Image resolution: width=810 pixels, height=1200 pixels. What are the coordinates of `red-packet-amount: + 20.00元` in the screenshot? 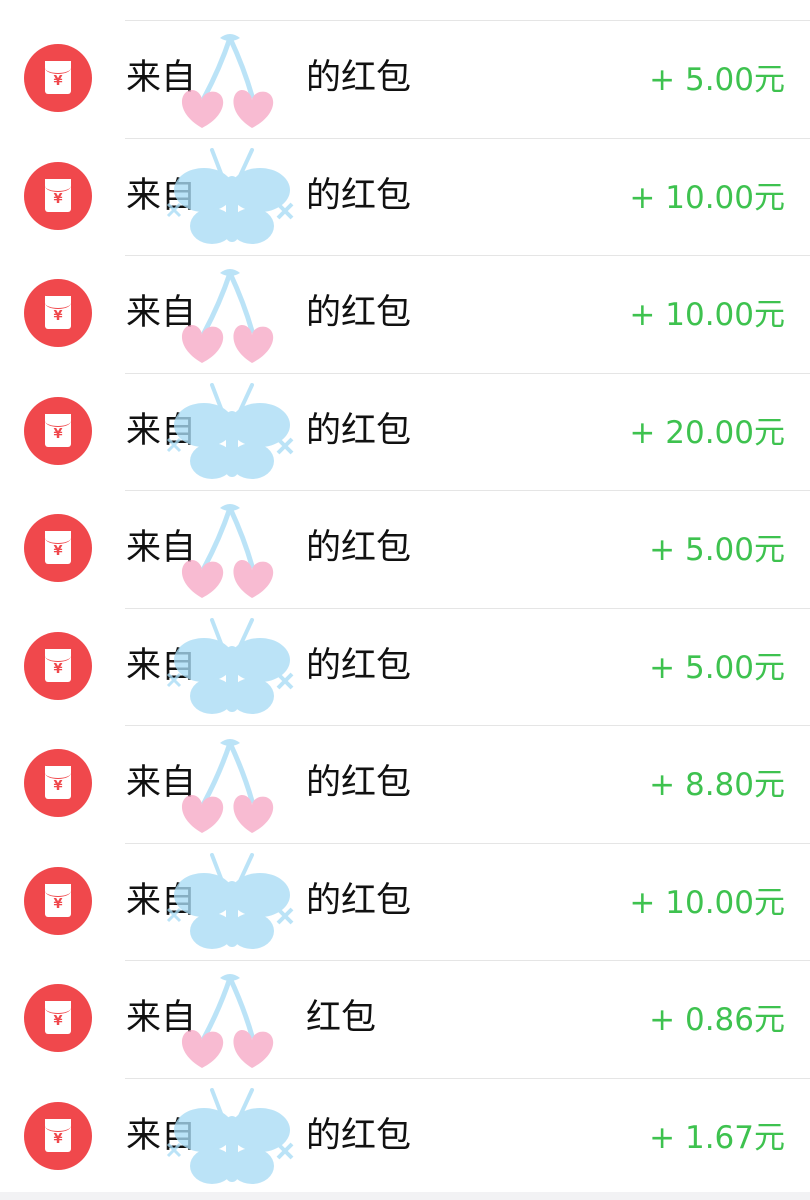 It's located at (707, 432).